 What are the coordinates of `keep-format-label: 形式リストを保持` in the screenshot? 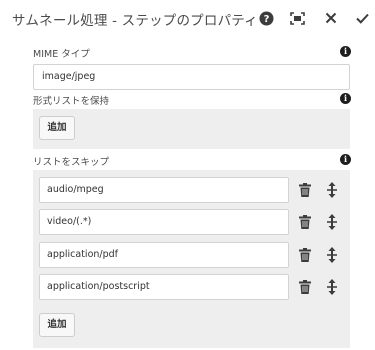 It's located at (71, 101).